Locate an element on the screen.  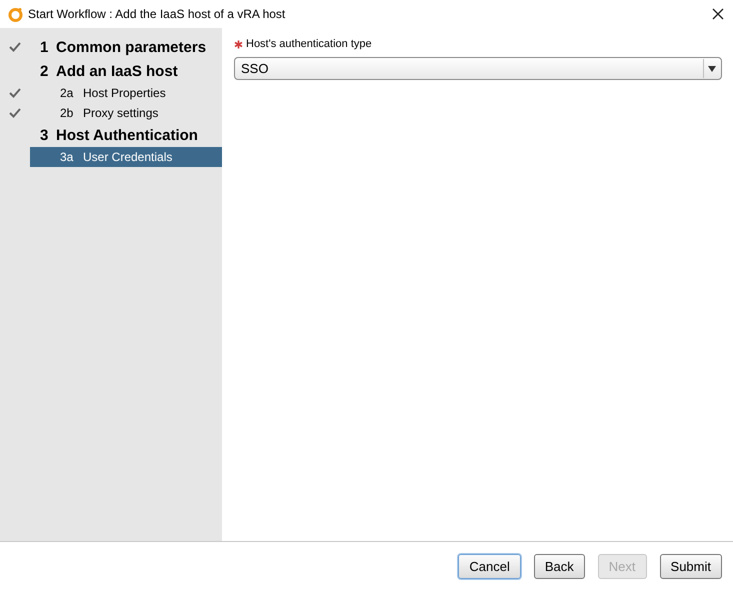
window-title: Start Workflow : Add the IaaS host of a vRA host is located at coordinates (157, 14).